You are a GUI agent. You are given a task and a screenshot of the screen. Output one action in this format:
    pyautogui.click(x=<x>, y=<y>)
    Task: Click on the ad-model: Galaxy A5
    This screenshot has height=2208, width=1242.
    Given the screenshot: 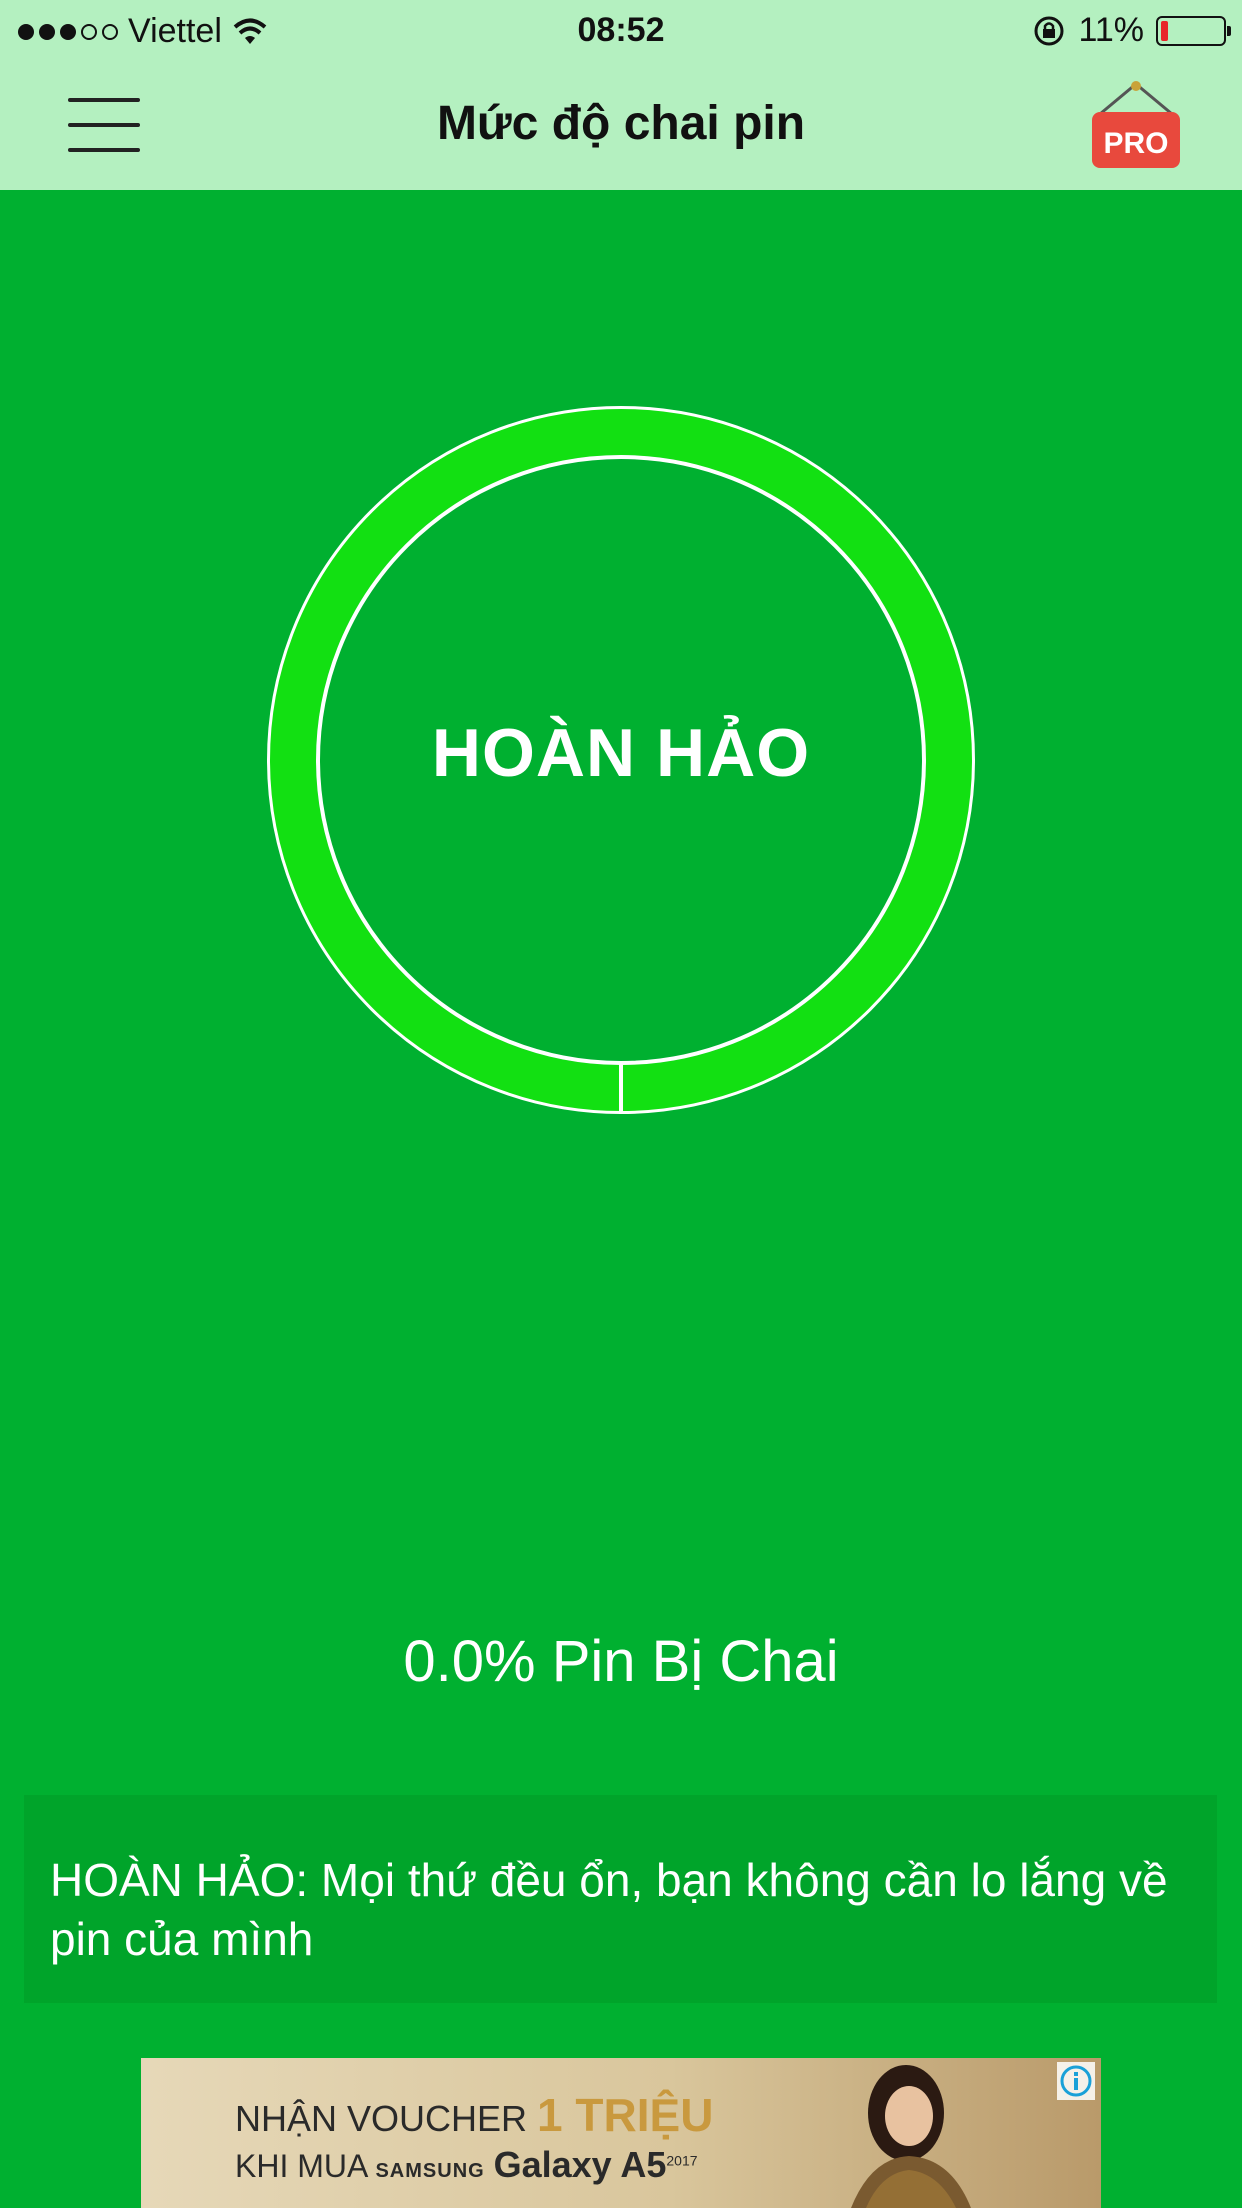 What is the action you would take?
    pyautogui.click(x=580, y=2164)
    